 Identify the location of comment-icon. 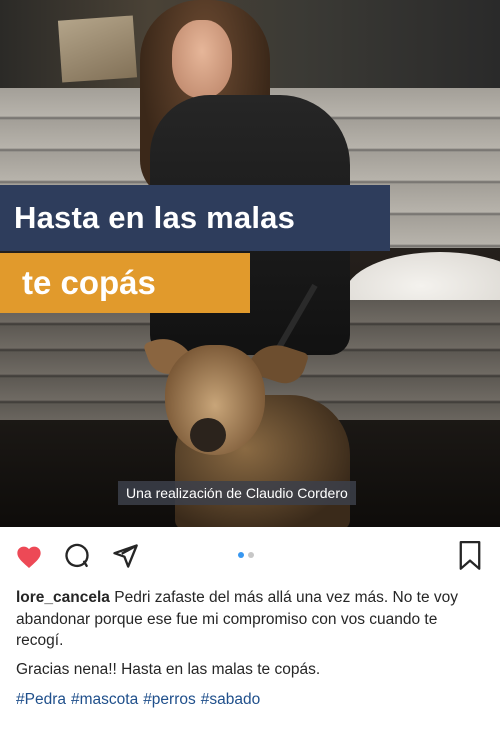
(77, 556).